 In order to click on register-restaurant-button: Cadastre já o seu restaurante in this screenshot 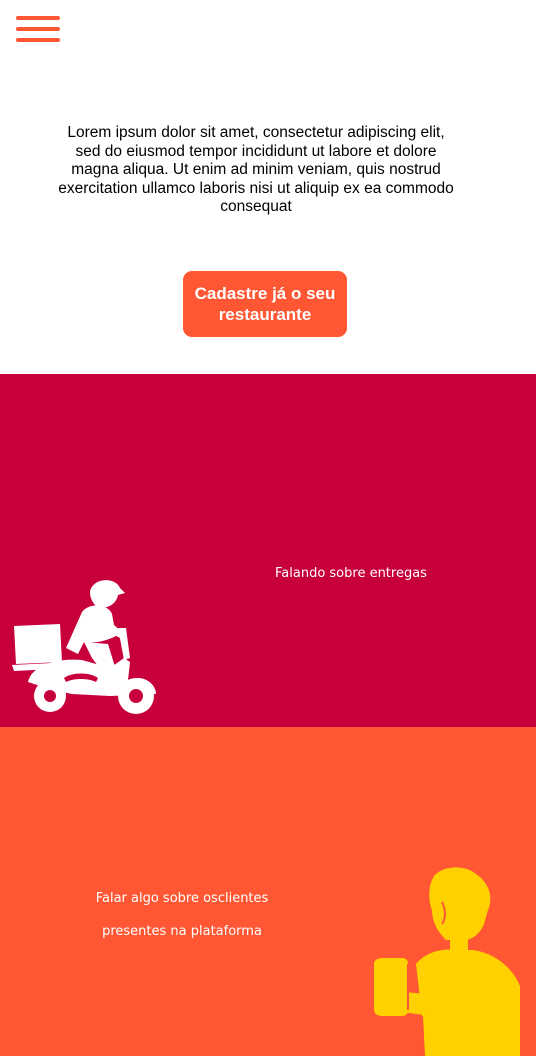, I will do `click(265, 304)`.